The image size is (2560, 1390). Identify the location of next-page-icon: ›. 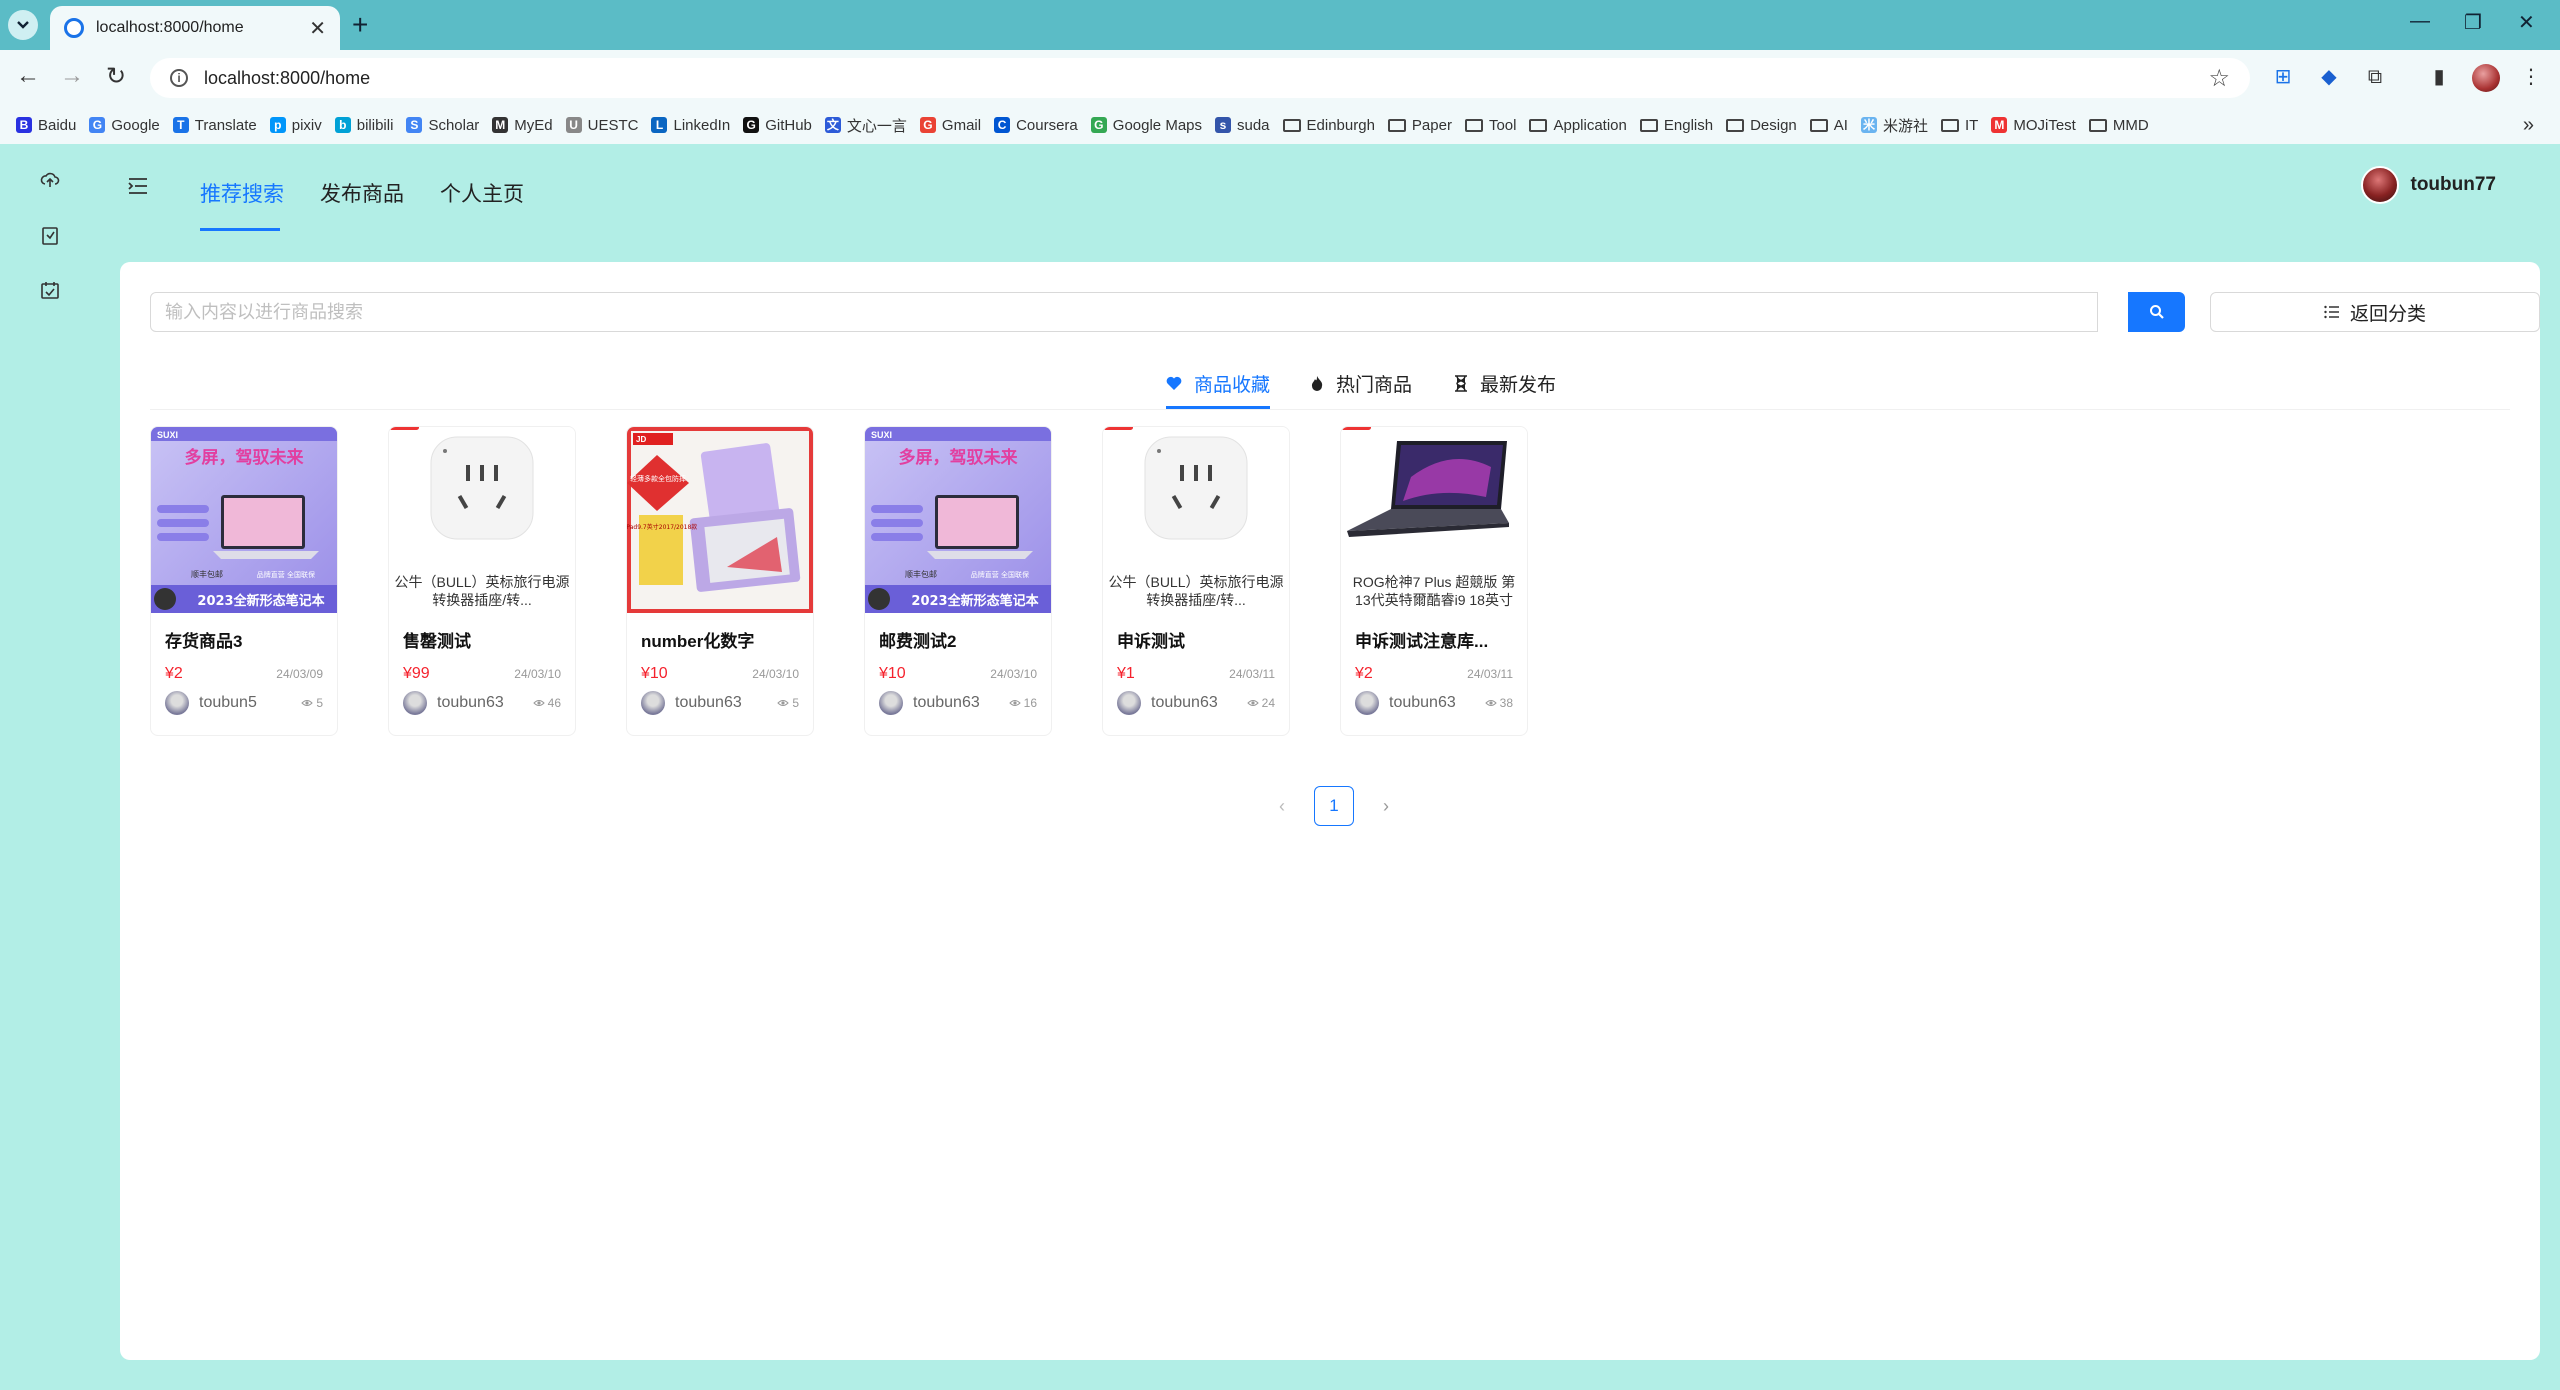
(1386, 806).